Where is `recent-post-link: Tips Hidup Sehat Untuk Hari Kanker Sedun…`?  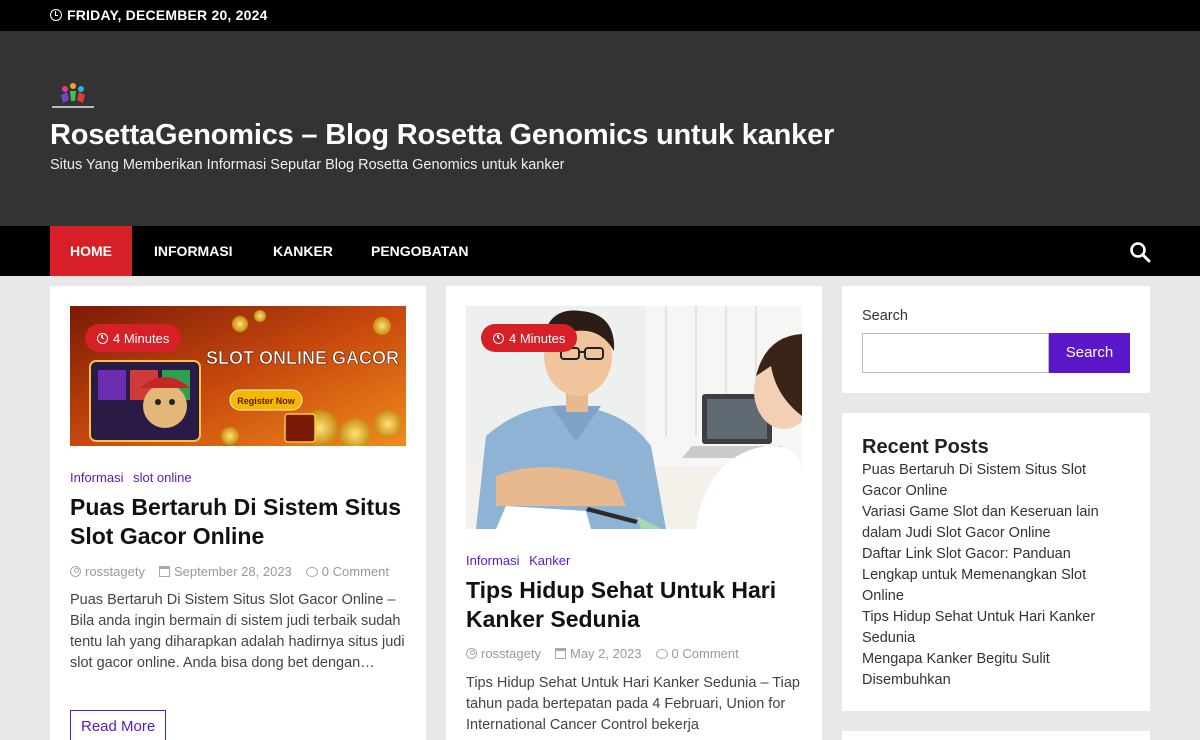
recent-post-link: Tips Hidup Sehat Untuk Hari Kanker Sedun… is located at coordinates (993, 628).